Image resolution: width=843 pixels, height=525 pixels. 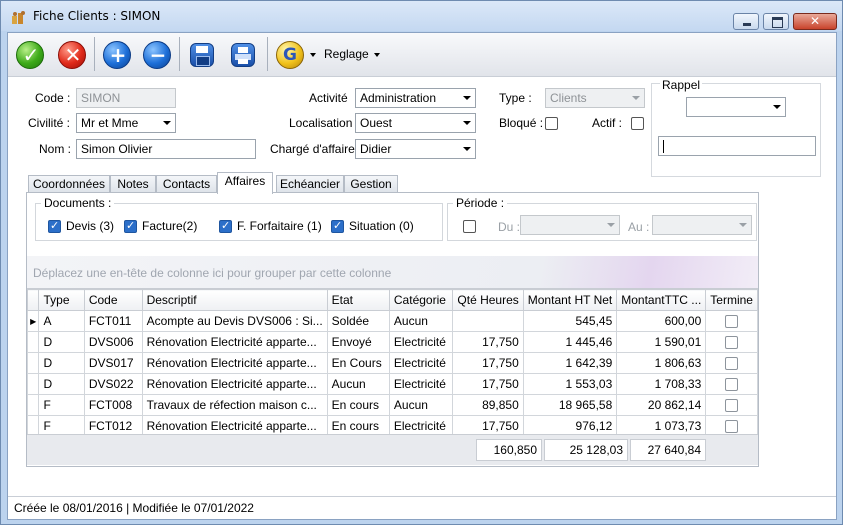 I want to click on column-header-qte-heures: Qté Heures, so click(x=488, y=300).